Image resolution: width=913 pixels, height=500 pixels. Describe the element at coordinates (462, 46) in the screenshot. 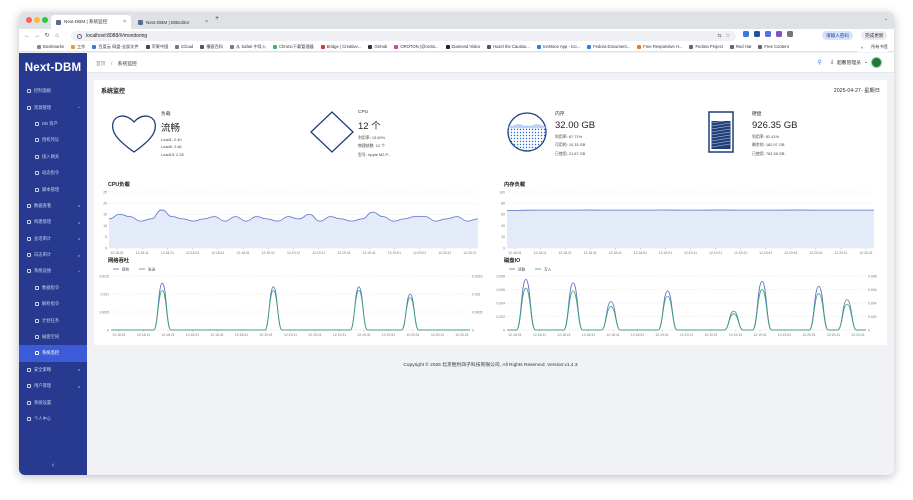

I see `bookmark-item: Diamond Video` at that location.